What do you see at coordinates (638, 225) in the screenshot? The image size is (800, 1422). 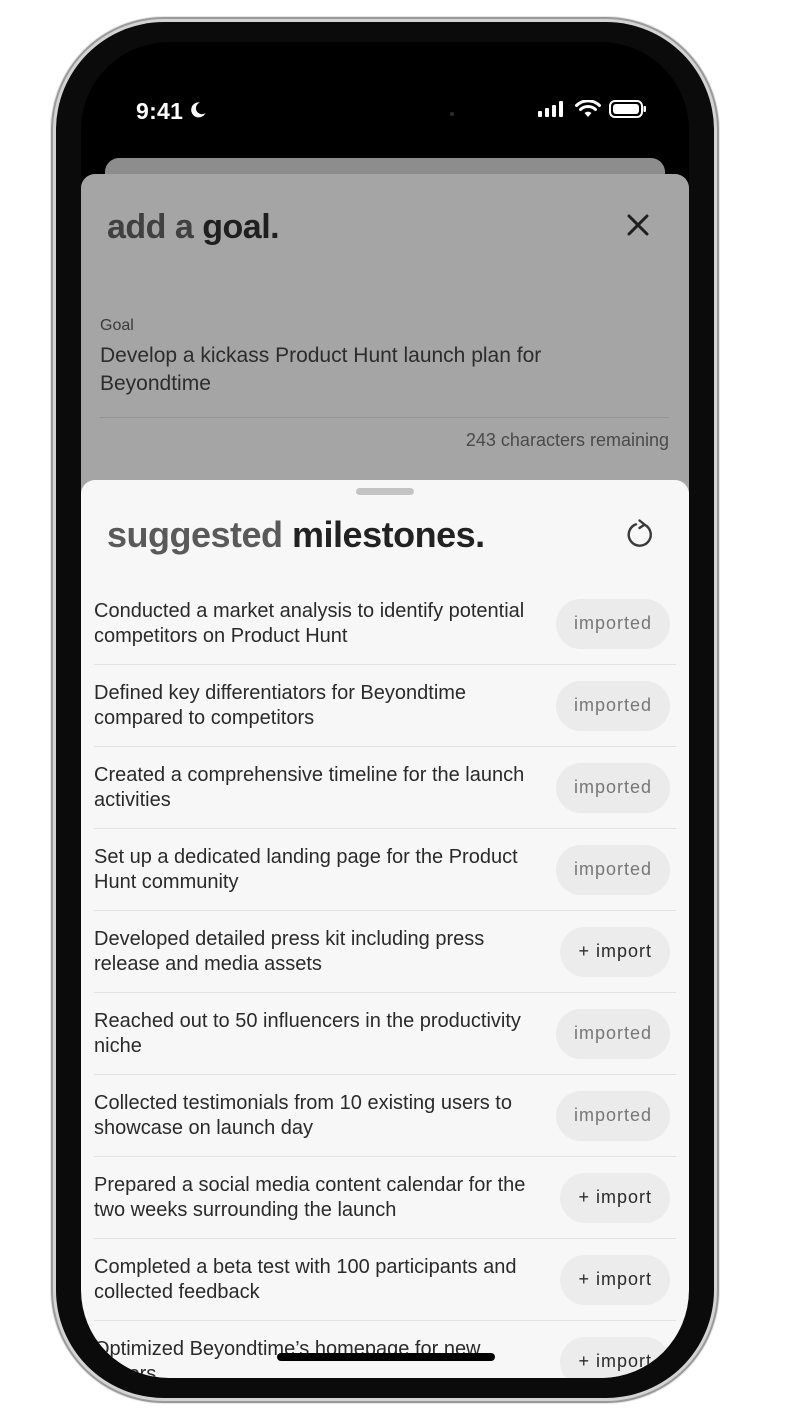 I see `close-icon` at bounding box center [638, 225].